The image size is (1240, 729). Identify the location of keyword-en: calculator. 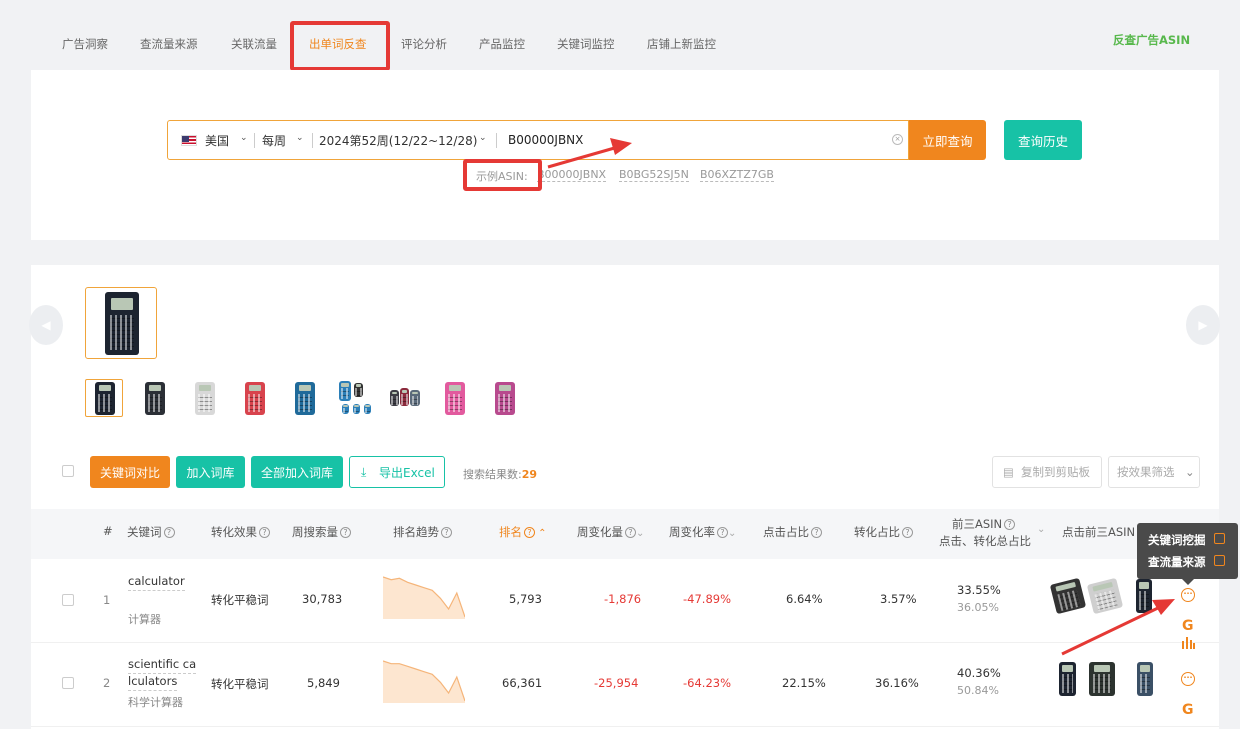
(156, 582).